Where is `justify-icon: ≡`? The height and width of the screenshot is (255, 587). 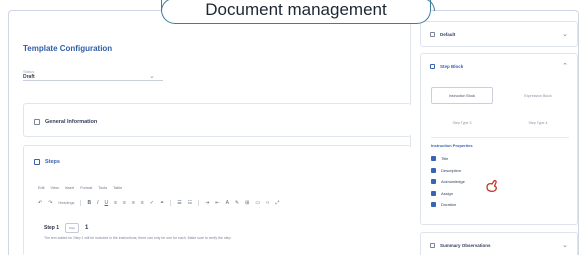 justify-icon: ≡ is located at coordinates (142, 203).